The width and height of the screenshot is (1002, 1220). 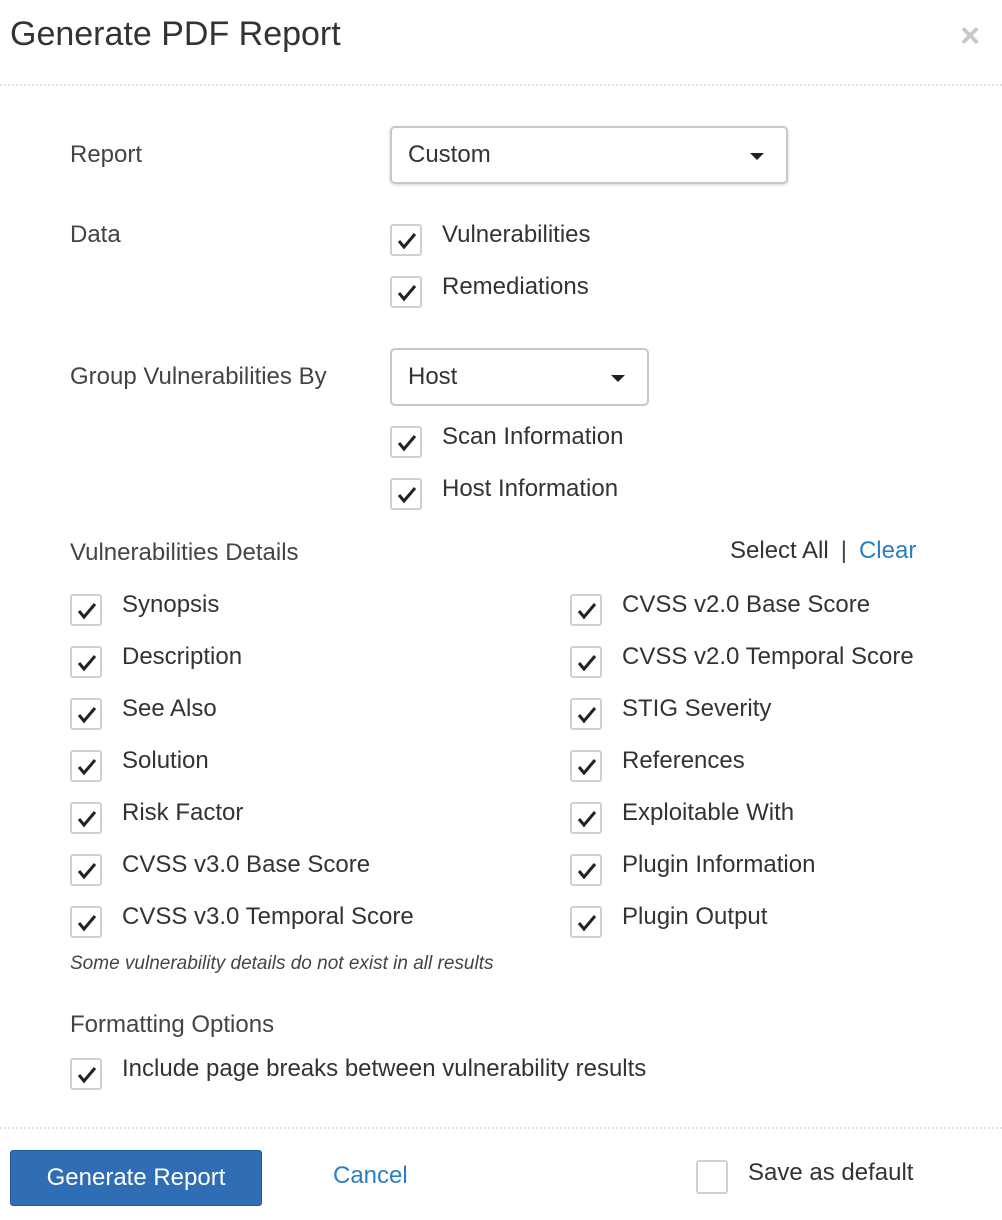 I want to click on checkbox-label: Host Information, so click(x=530, y=488).